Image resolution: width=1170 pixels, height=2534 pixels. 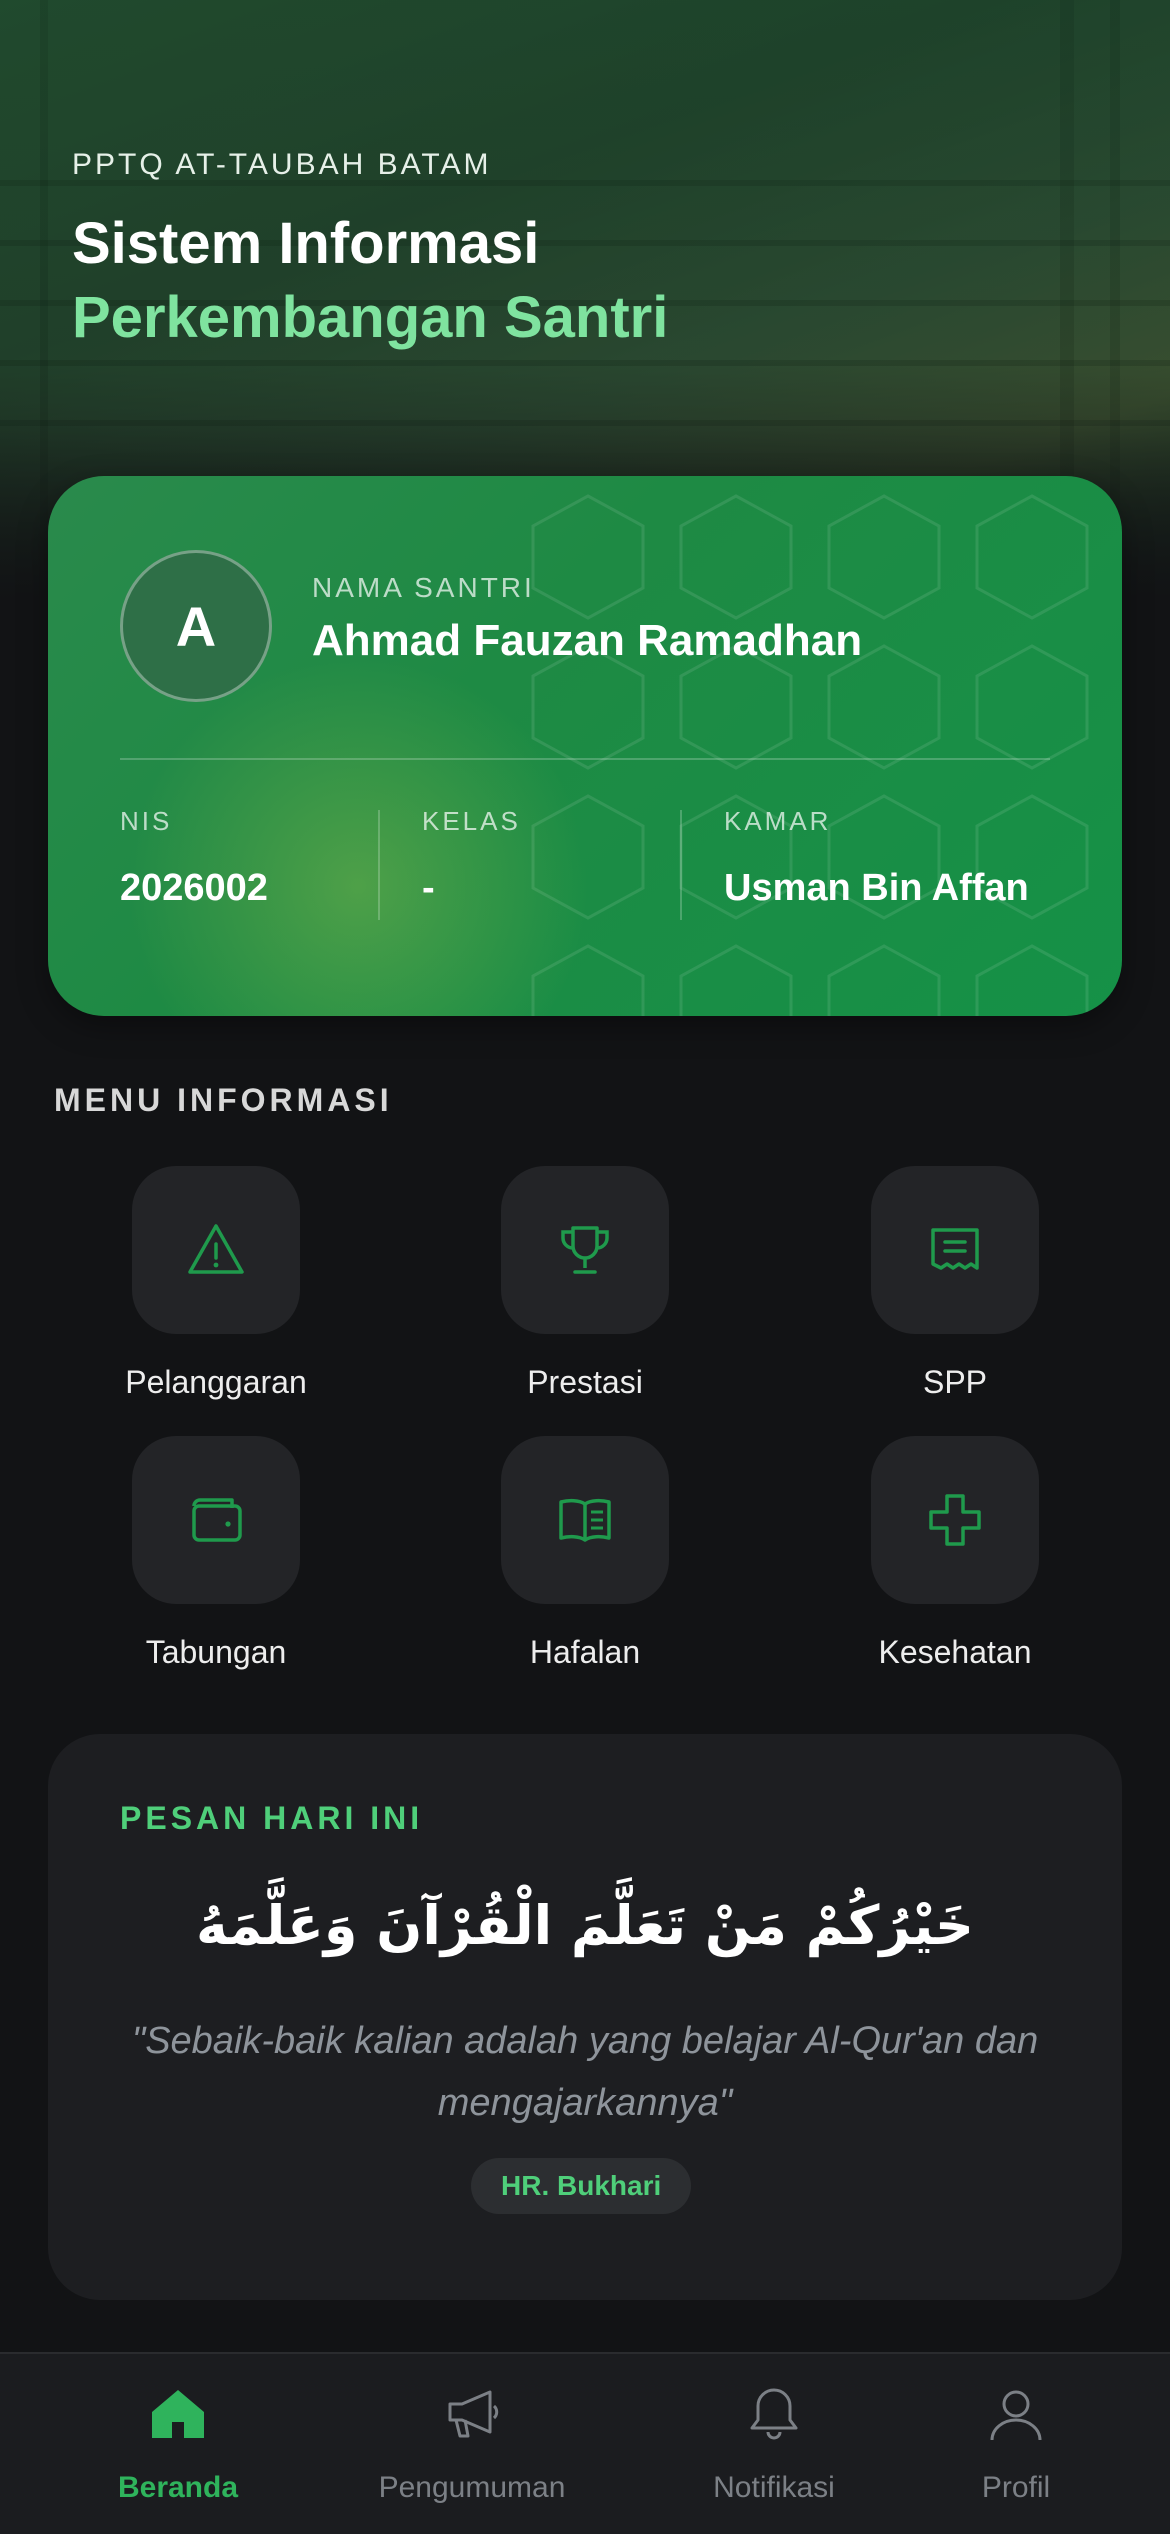 I want to click on menu-item-prestasi: Prestasi, so click(x=585, y=1283).